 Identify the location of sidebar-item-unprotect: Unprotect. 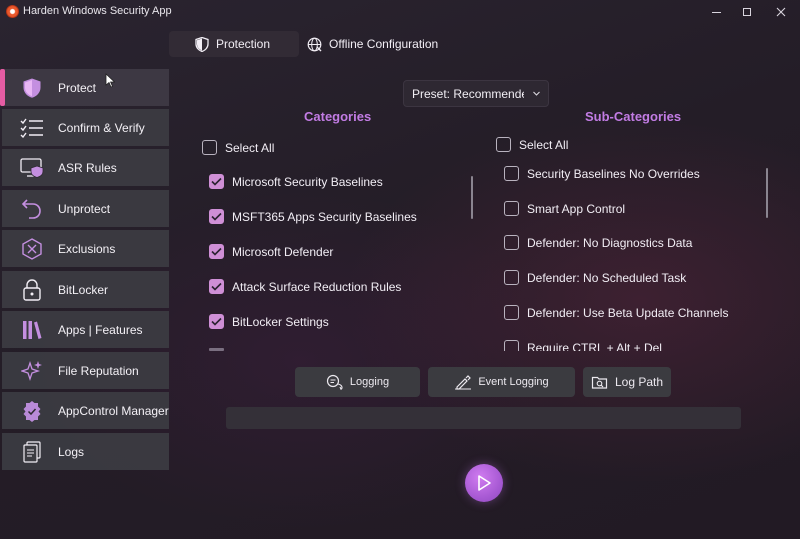
(85, 208).